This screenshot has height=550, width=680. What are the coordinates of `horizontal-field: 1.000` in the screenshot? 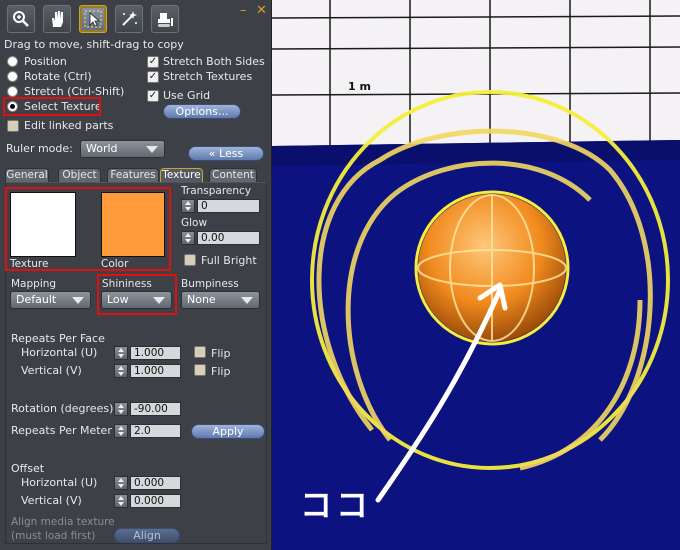 It's located at (155, 353).